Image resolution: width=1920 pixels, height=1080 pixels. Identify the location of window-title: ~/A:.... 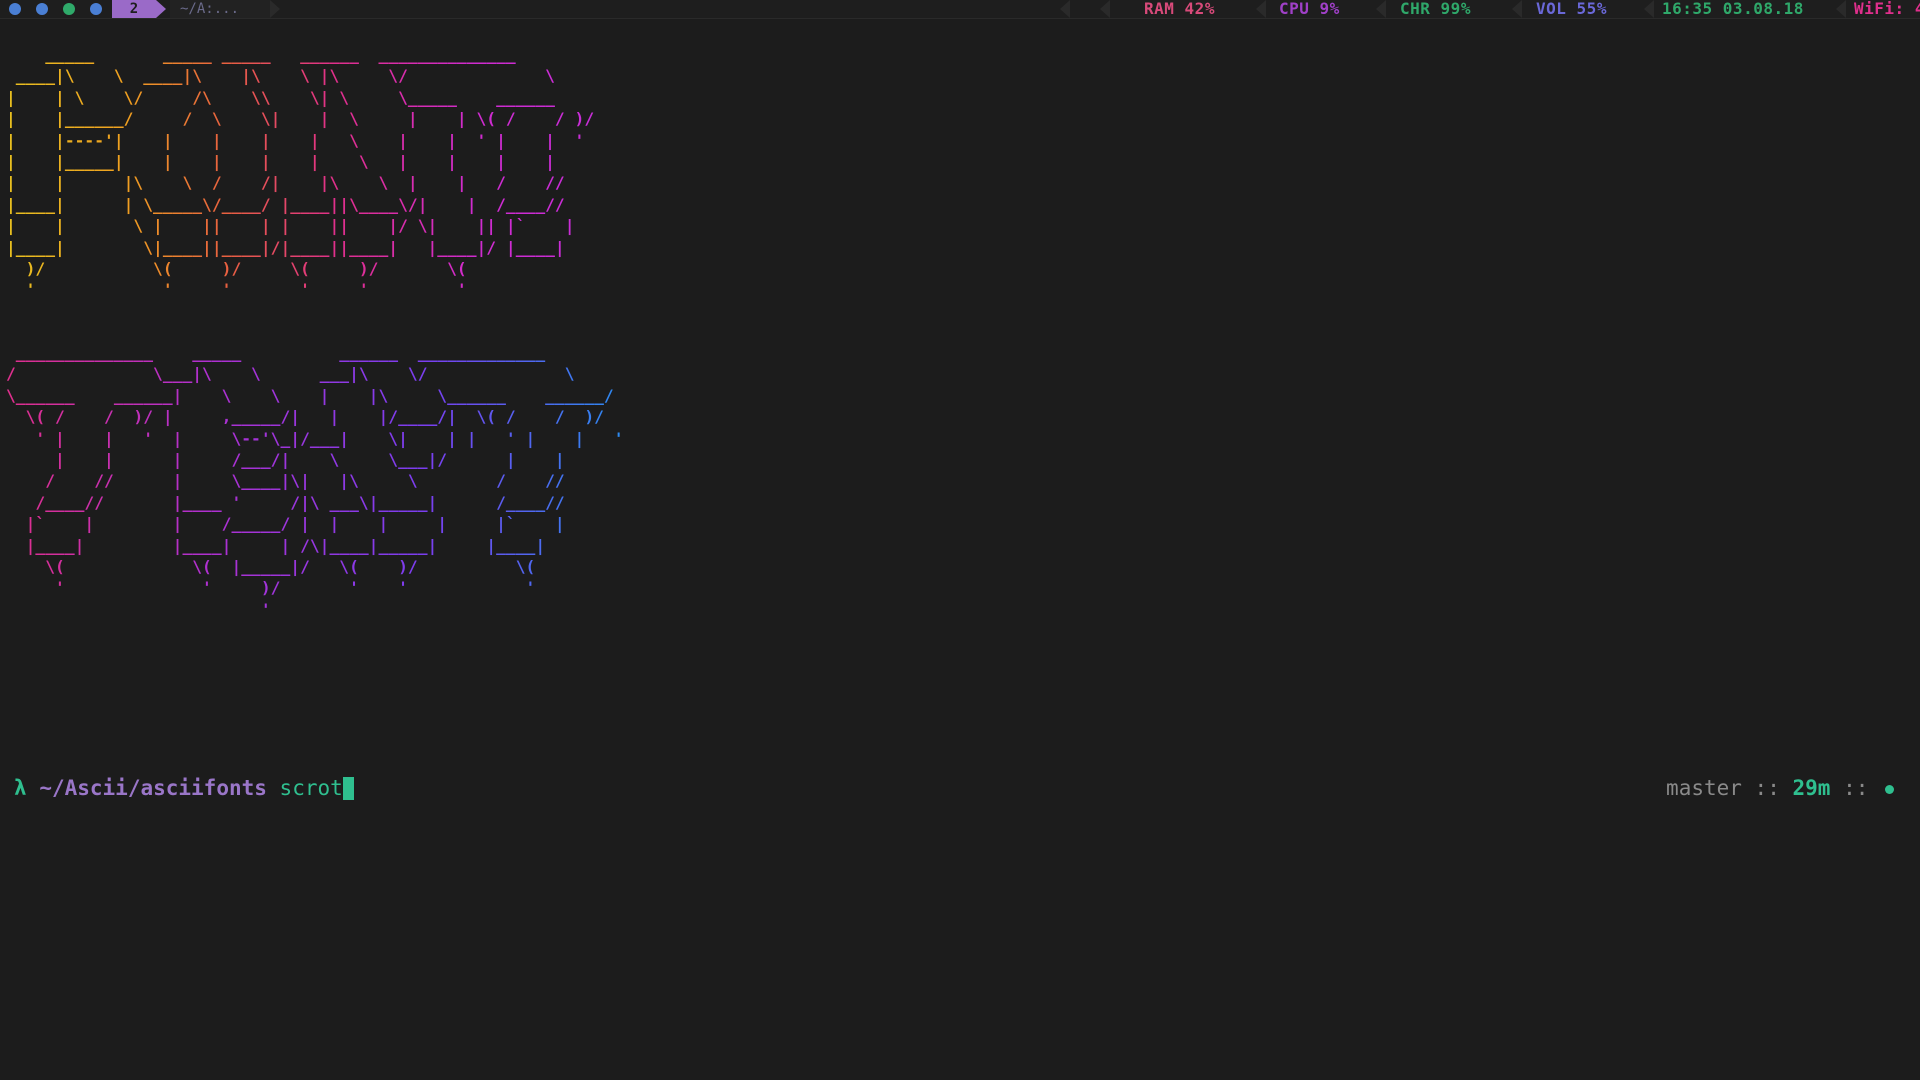
(220, 9).